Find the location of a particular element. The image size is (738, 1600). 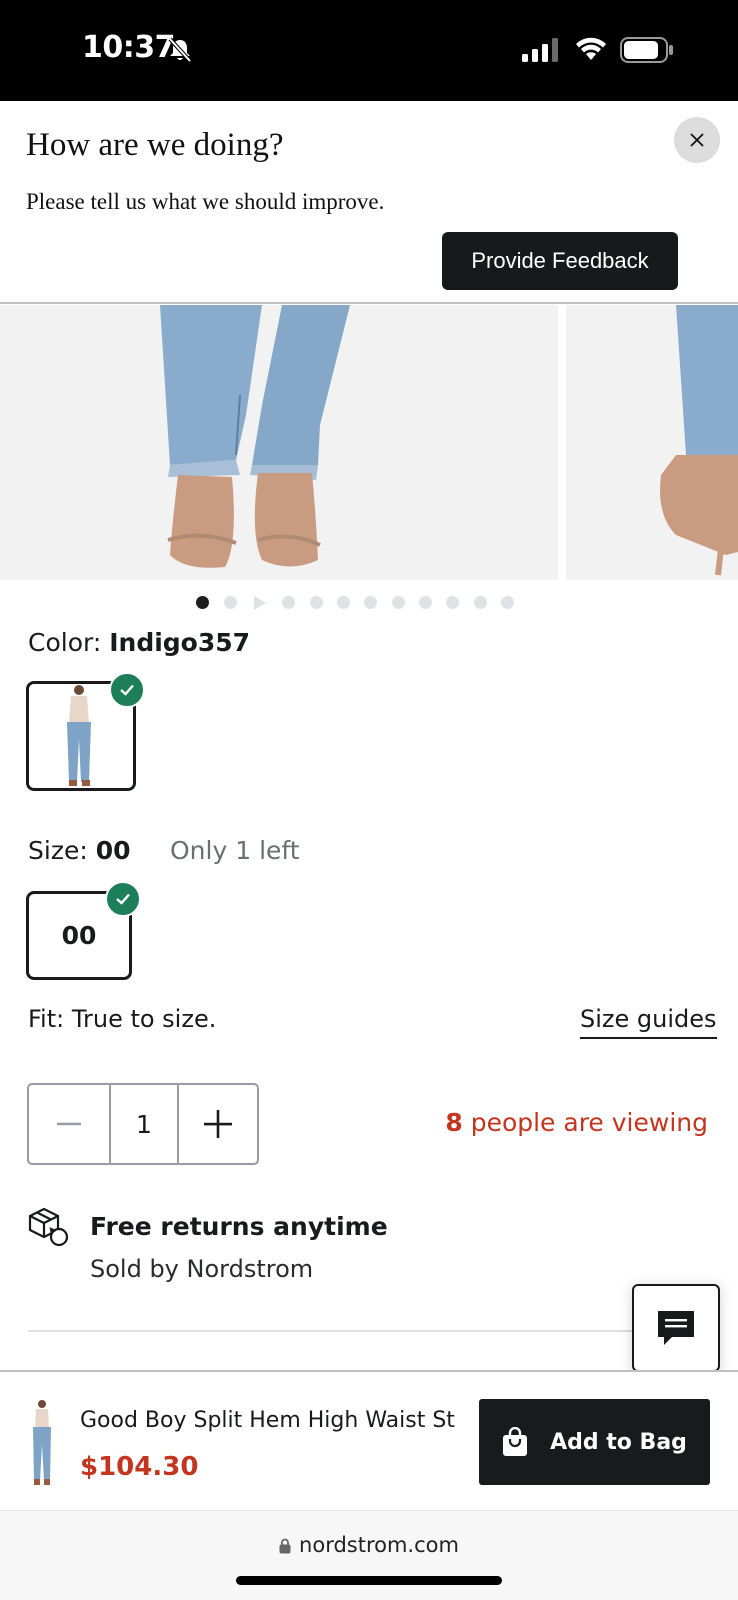

returns-title: Free returns anytime is located at coordinates (239, 1226).